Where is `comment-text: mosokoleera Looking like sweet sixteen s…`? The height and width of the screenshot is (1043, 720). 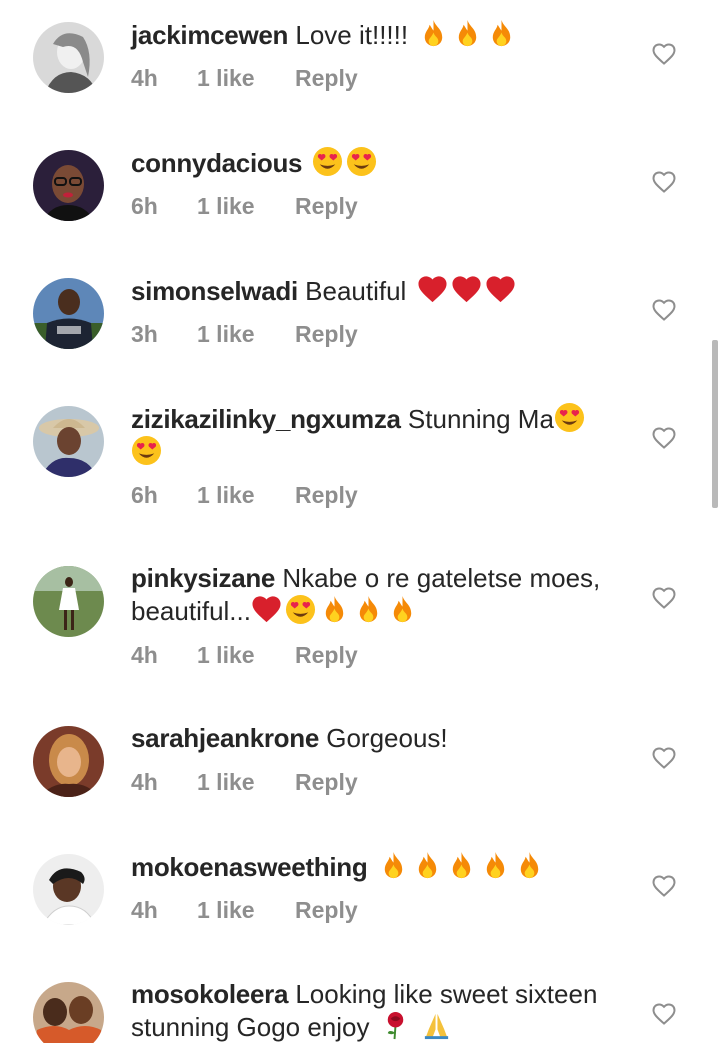 comment-text: mosokoleera Looking like sweet sixteen s… is located at coordinates (383, 1010).